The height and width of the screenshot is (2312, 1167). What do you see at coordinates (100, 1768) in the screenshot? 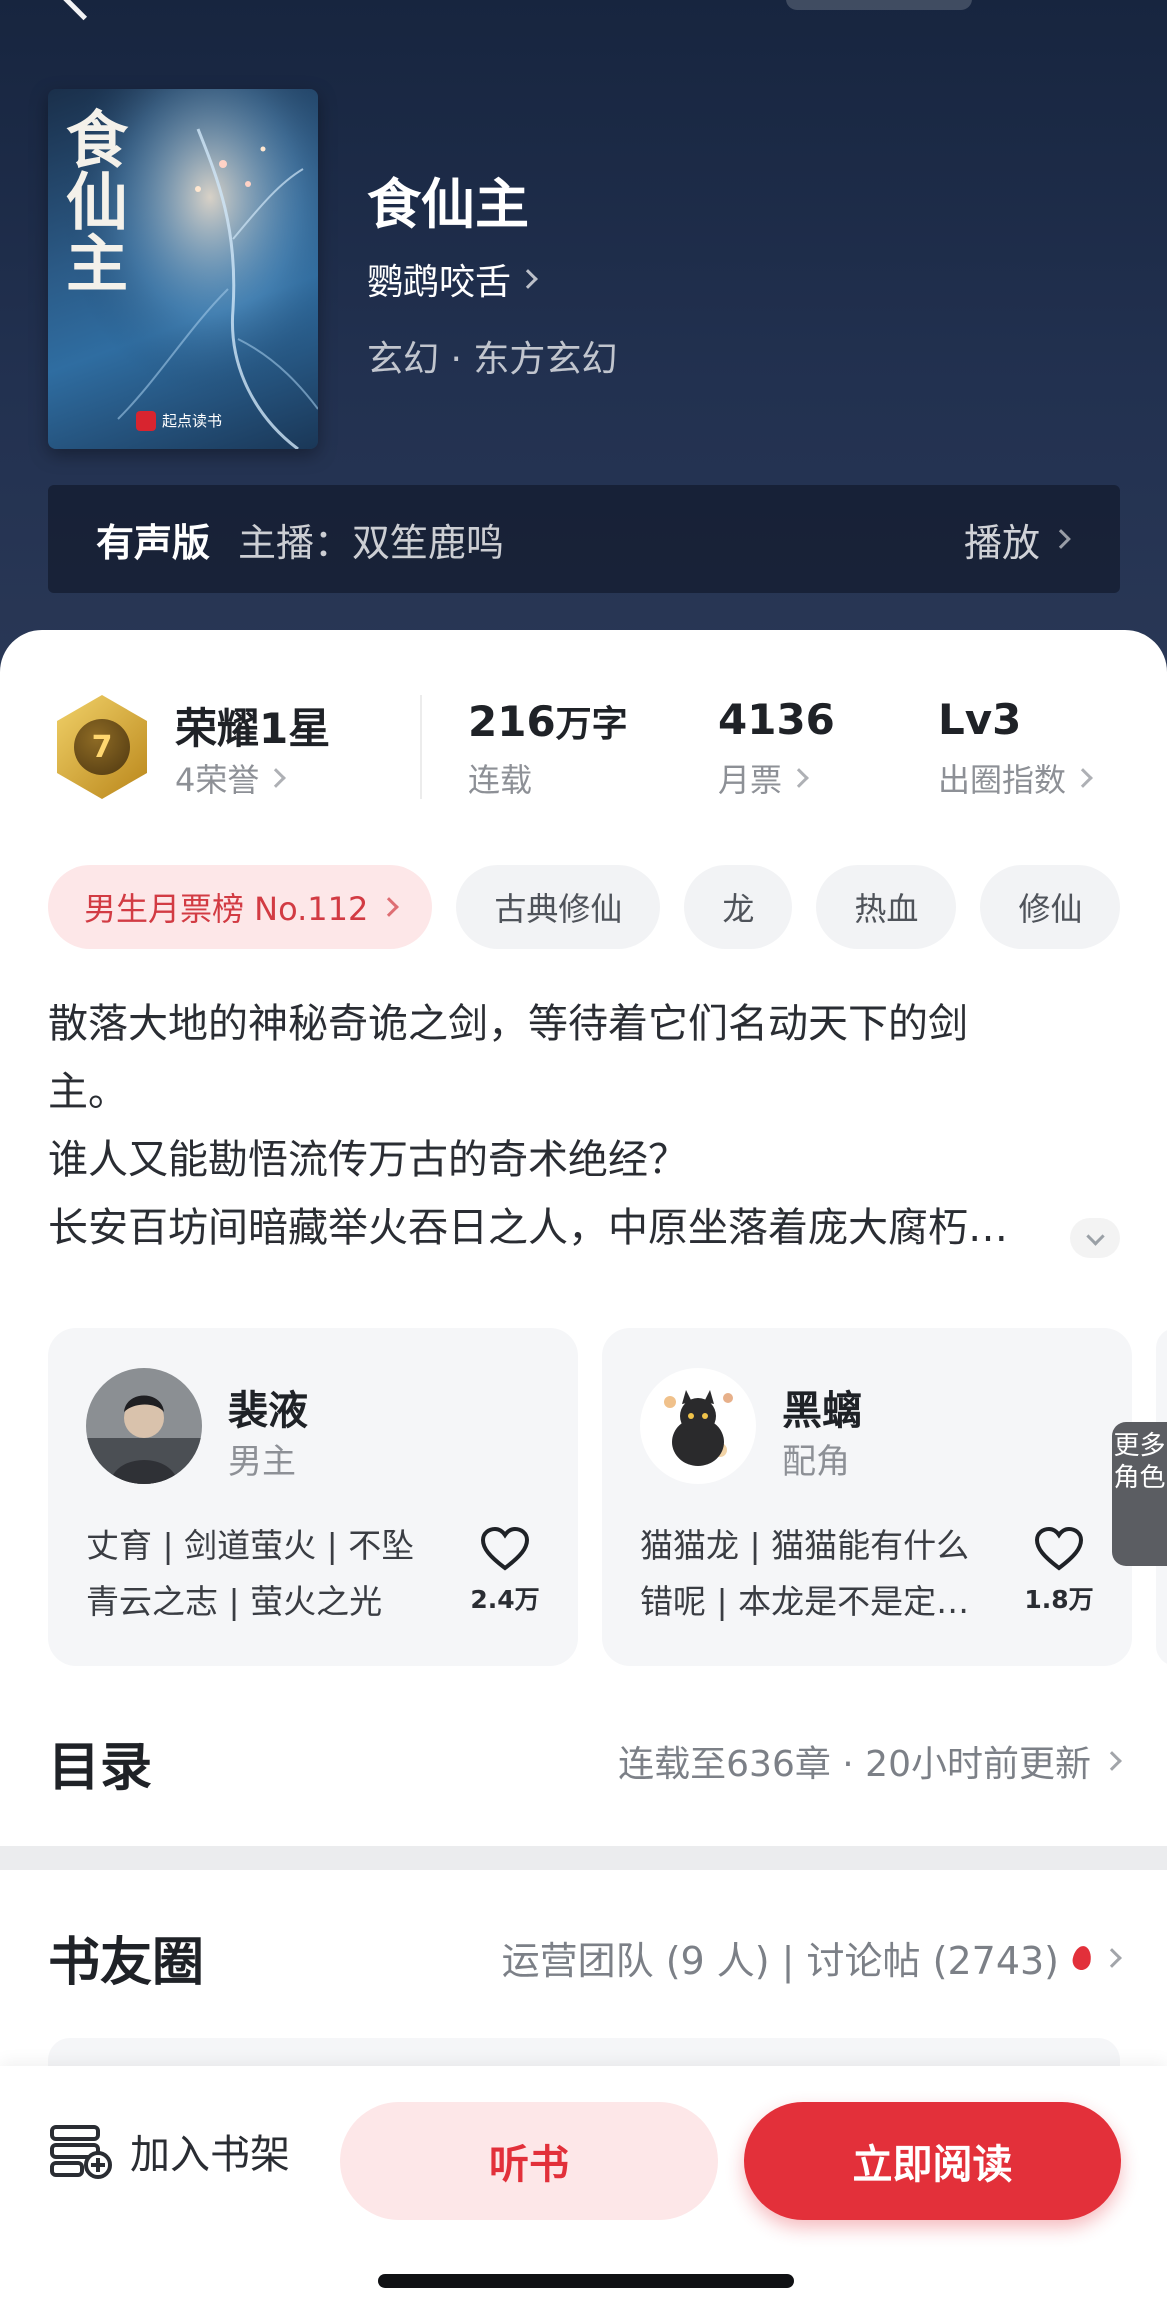
I see `toc-title: 目录` at bounding box center [100, 1768].